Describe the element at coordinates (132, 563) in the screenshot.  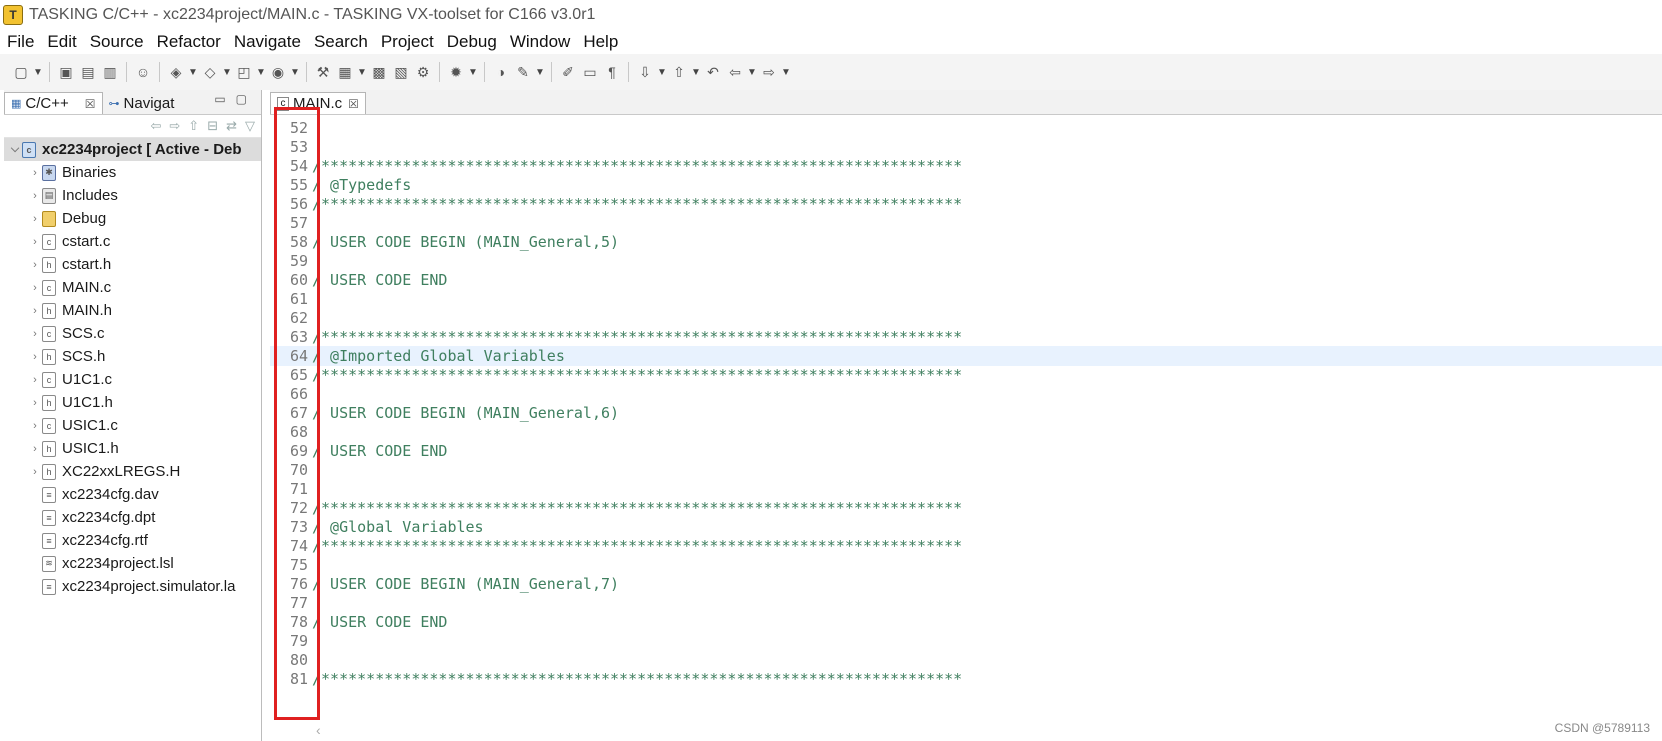
I see `tree-item: ≋ xc2234project.lsl` at that location.